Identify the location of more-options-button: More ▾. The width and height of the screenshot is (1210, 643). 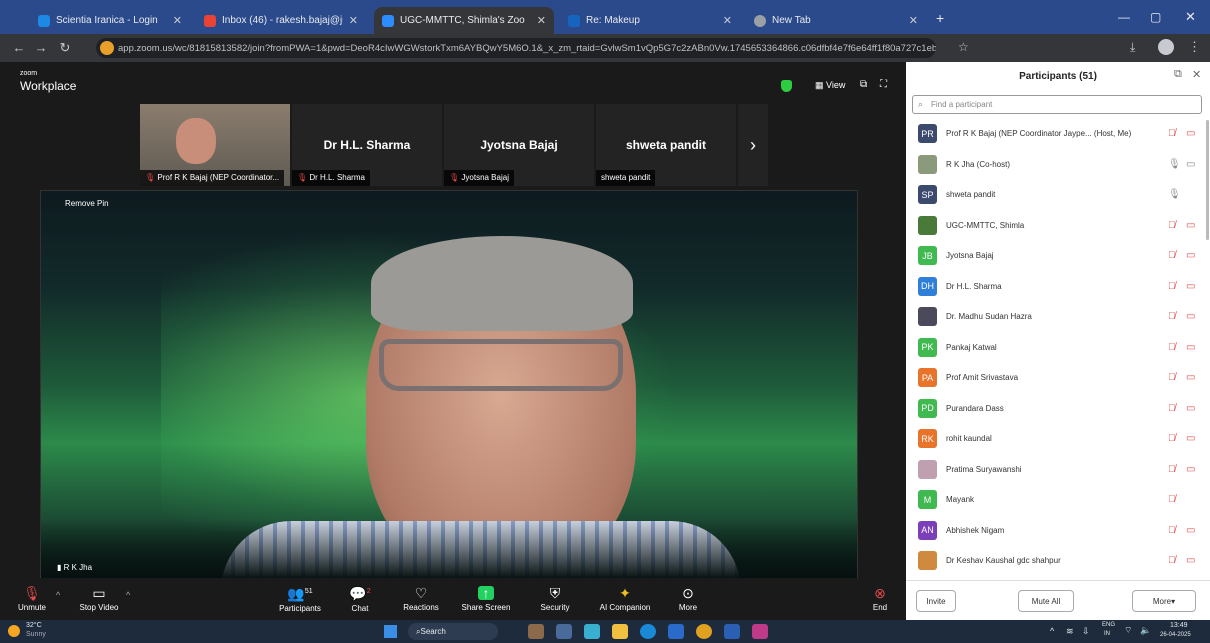
(1164, 601).